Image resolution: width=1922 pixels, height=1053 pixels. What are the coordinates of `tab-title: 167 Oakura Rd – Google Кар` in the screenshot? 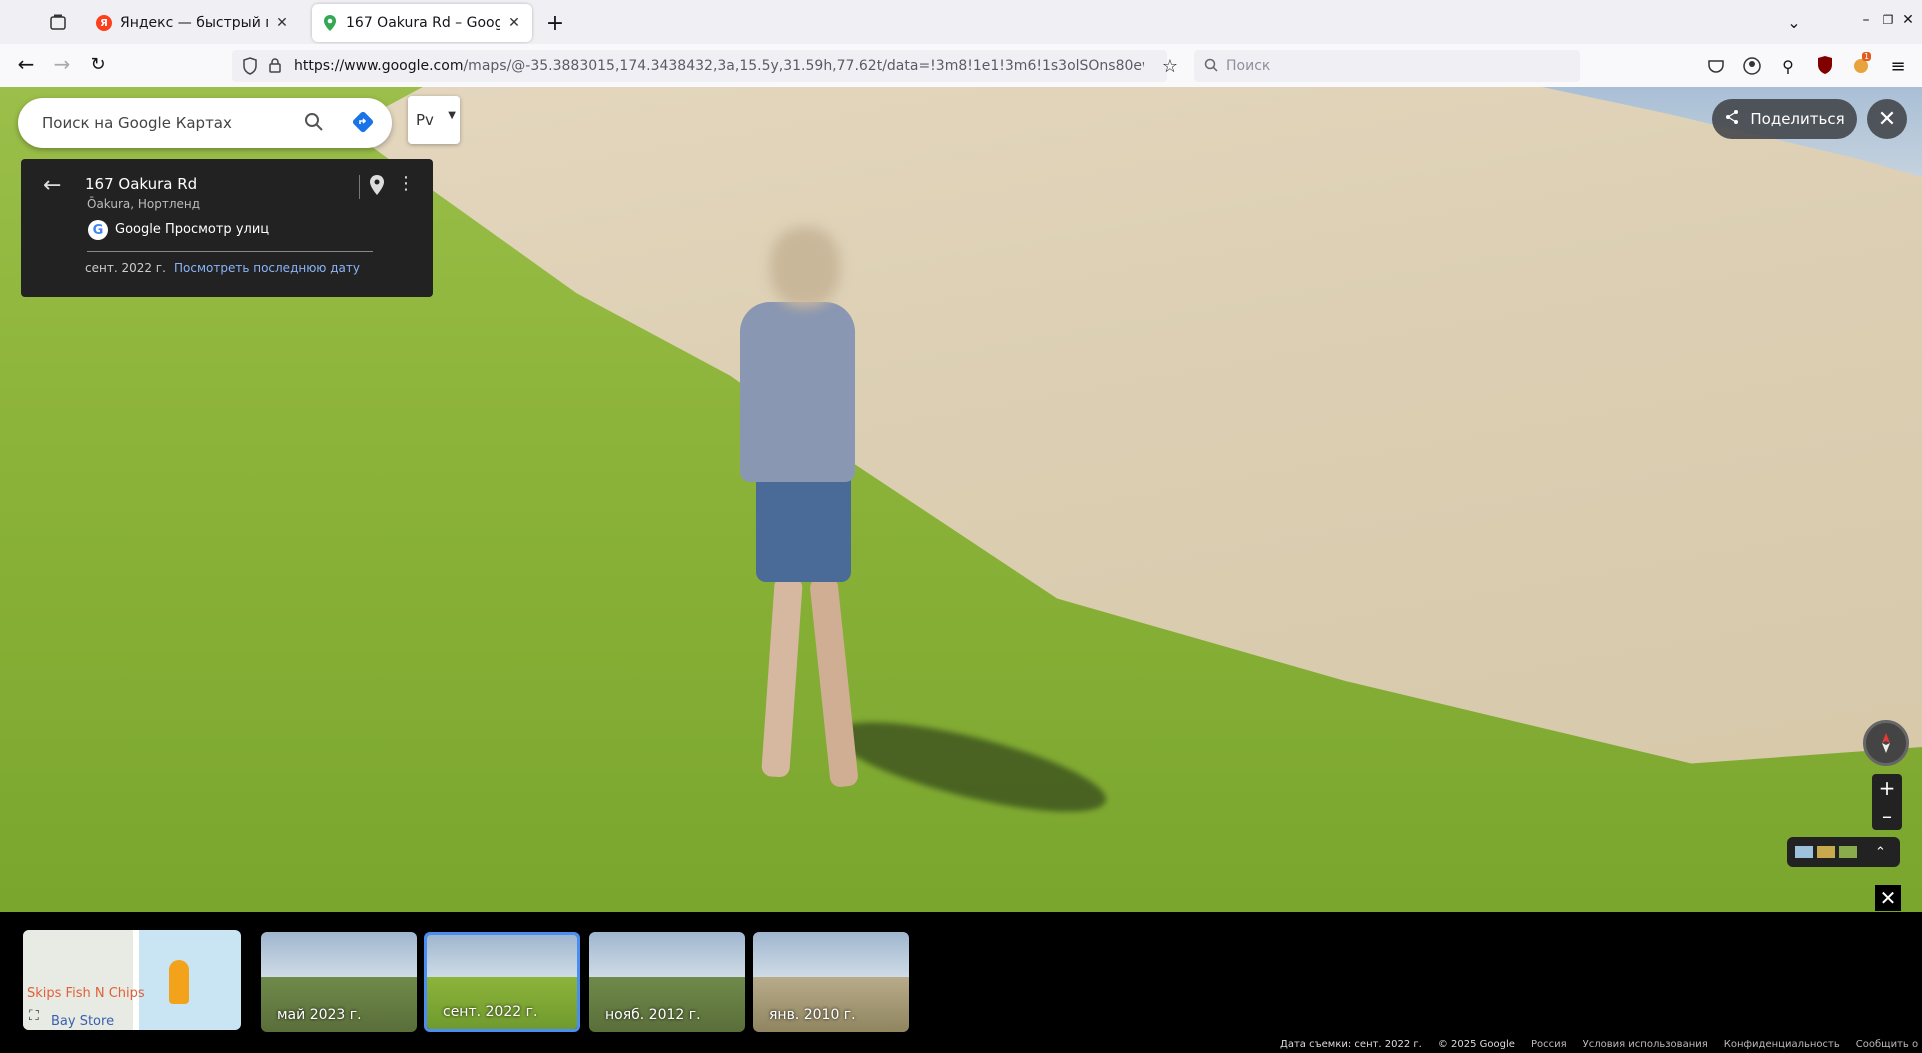 It's located at (423, 23).